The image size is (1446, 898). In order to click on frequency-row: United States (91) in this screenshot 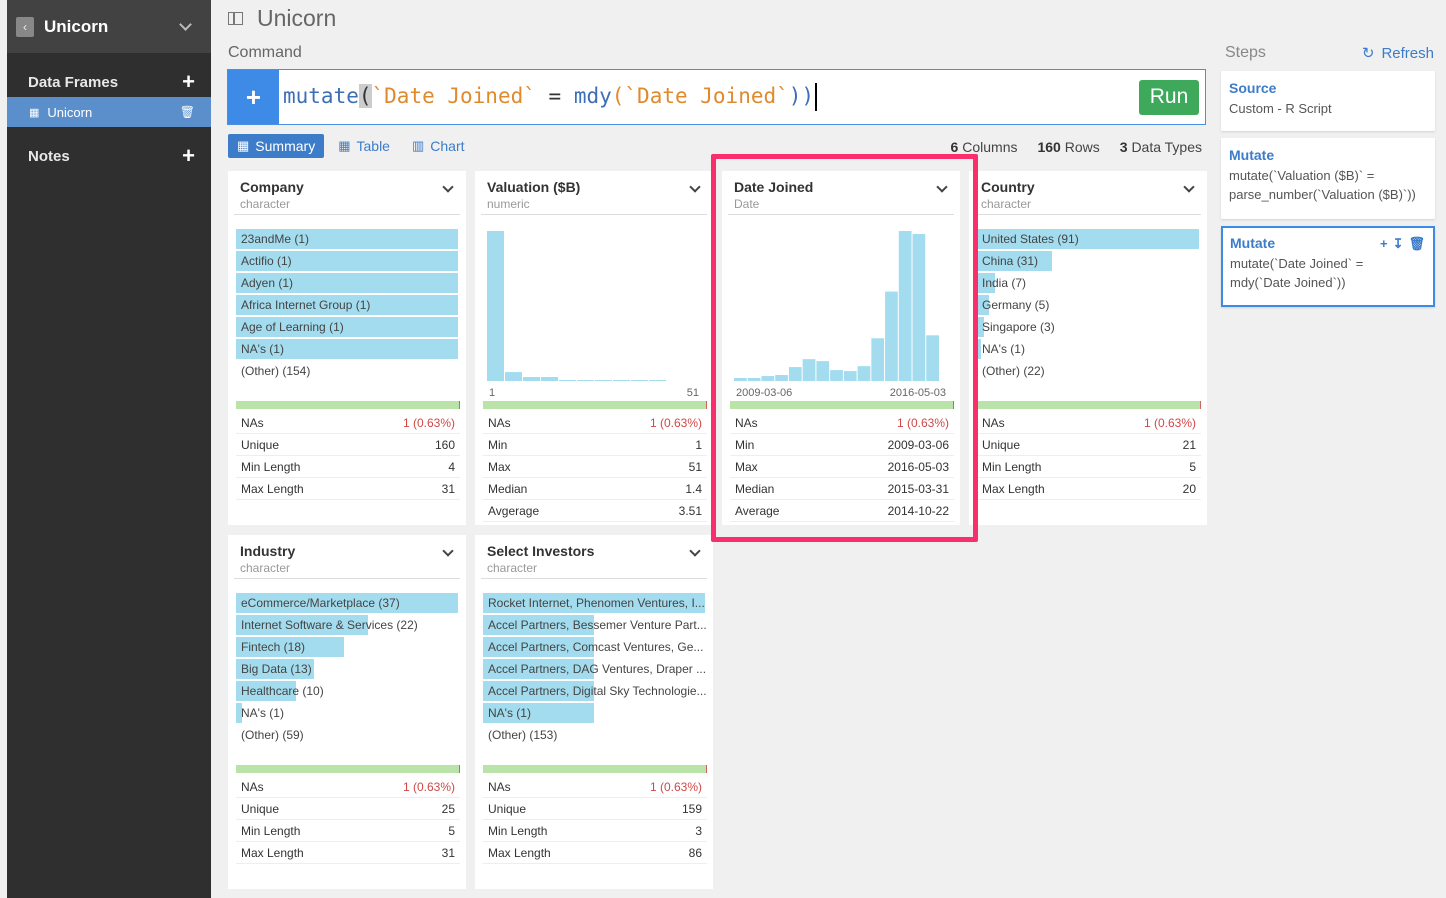, I will do `click(1089, 239)`.